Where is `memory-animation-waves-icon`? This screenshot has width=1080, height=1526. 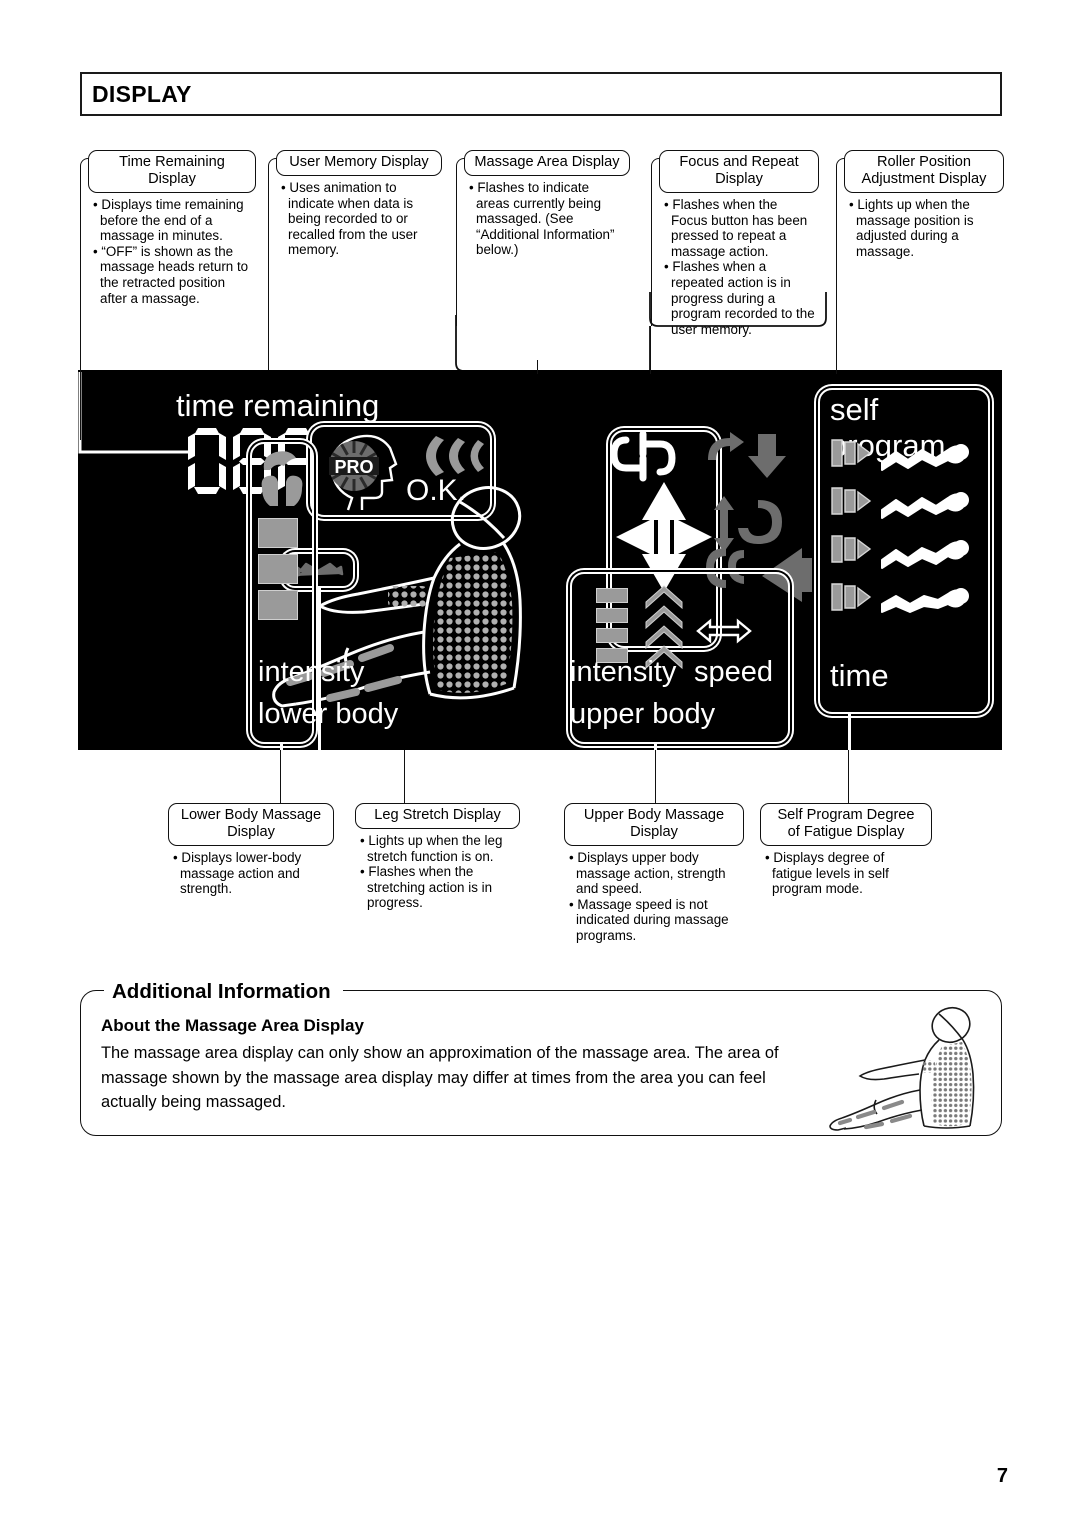 memory-animation-waves-icon is located at coordinates (455, 456).